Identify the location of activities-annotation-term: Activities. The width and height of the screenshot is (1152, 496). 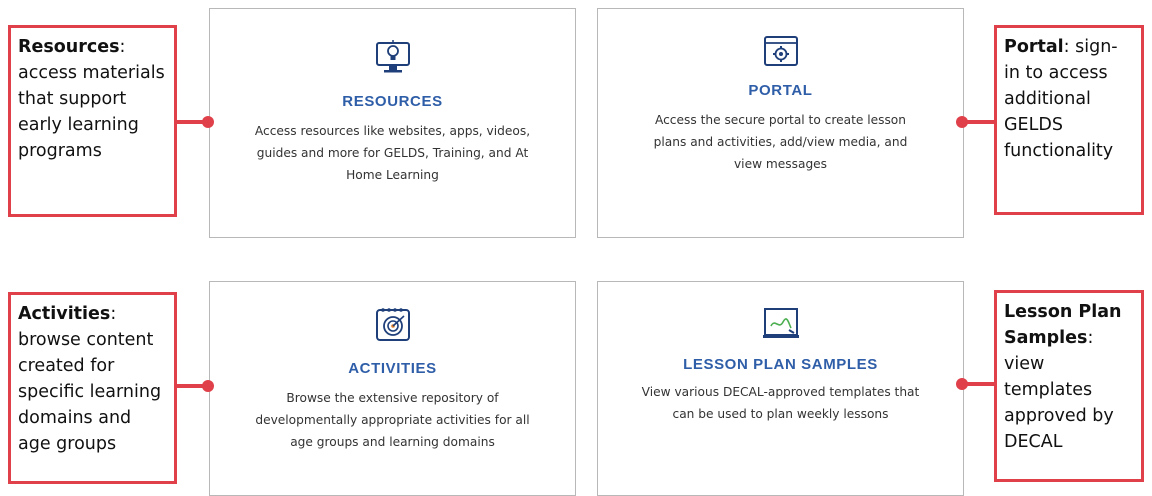
(64, 314).